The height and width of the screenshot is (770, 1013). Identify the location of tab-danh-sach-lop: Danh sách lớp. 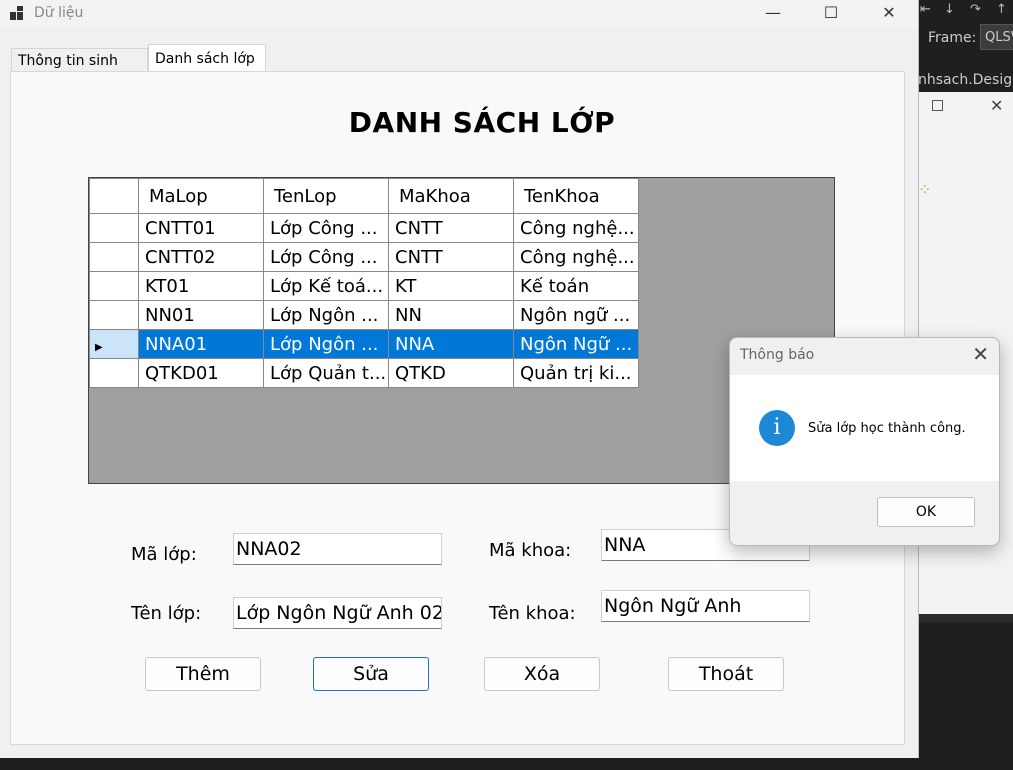
(207, 58).